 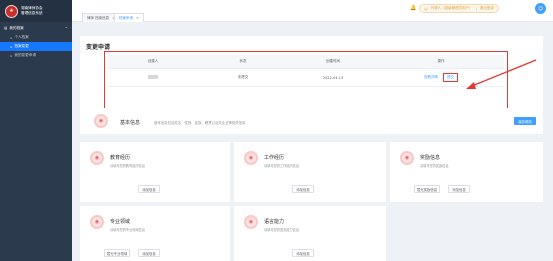 I want to click on module-desc: 请填写您的教育经历信息, so click(x=128, y=166).